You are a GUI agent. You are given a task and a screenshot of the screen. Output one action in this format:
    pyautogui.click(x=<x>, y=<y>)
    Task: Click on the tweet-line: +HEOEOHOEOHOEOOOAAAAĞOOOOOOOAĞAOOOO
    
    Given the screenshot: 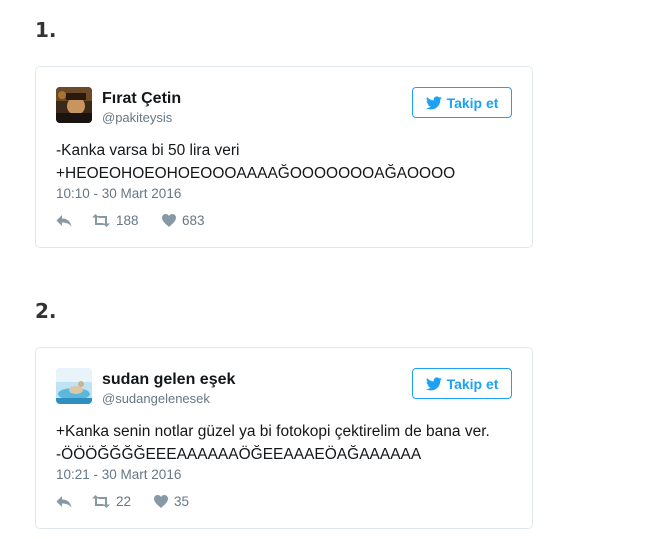 What is the action you would take?
    pyautogui.click(x=256, y=173)
    